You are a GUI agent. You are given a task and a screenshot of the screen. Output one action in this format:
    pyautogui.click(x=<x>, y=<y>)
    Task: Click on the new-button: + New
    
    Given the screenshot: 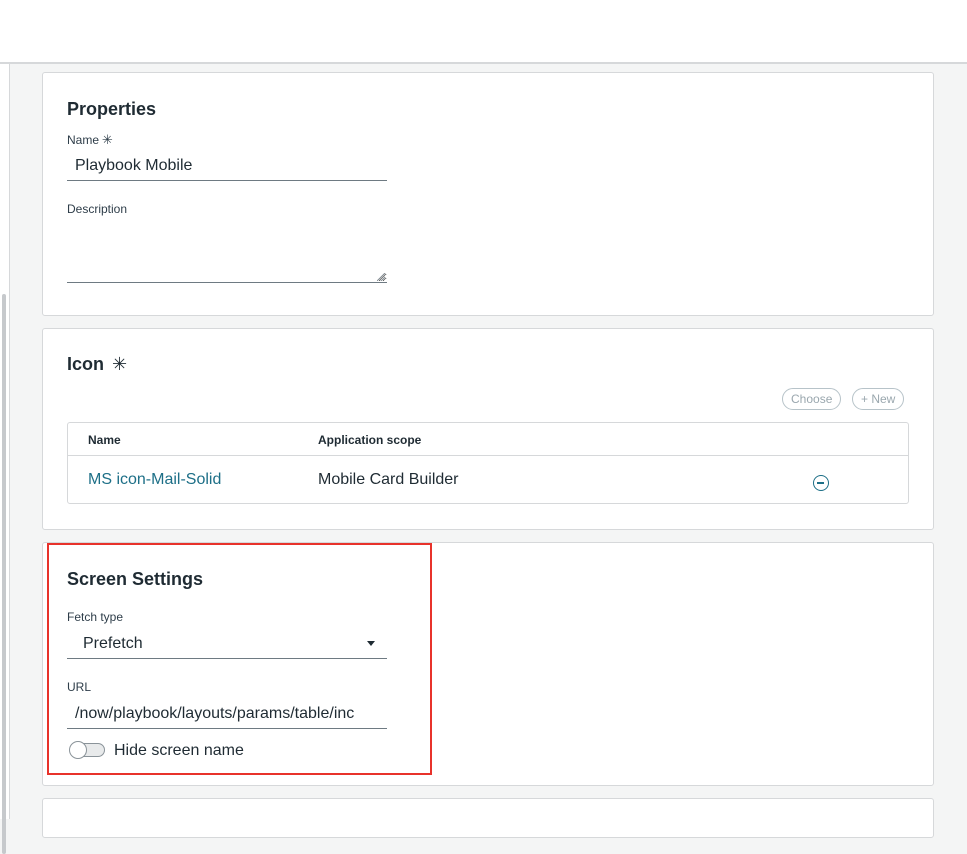 What is the action you would take?
    pyautogui.click(x=878, y=399)
    